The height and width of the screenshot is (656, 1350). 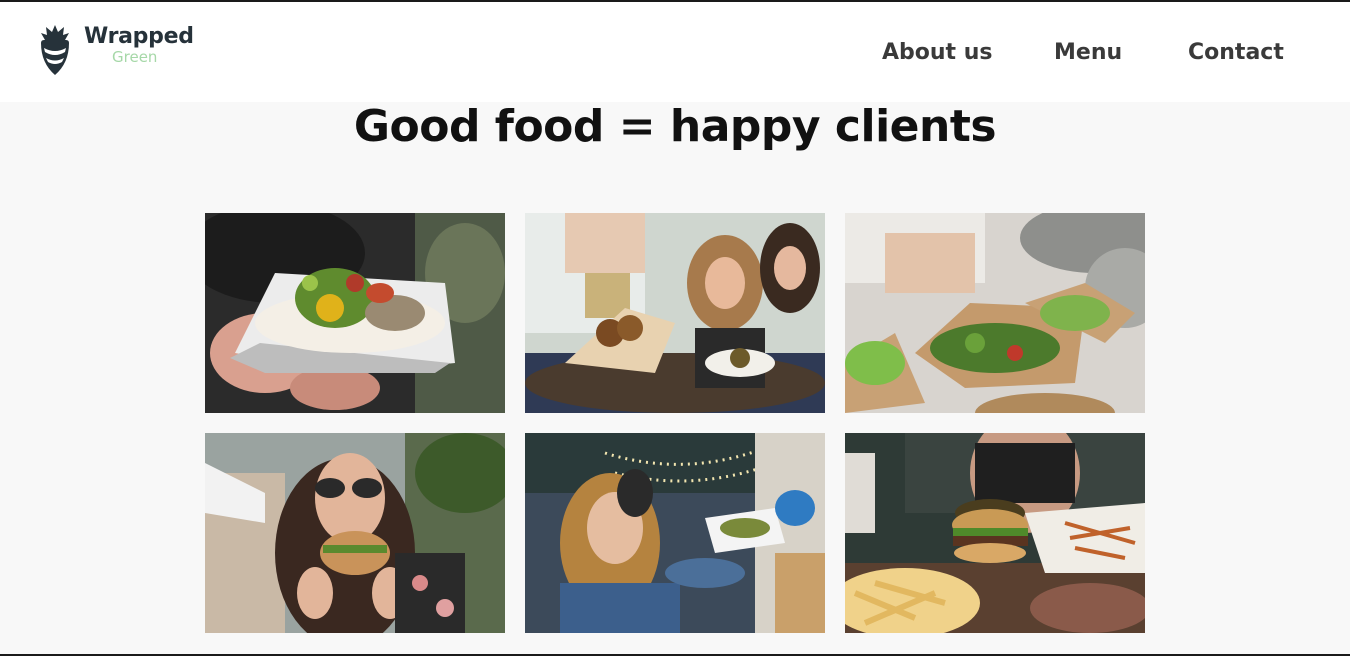 I want to click on photo-woman-eating-burger, so click(x=355, y=533).